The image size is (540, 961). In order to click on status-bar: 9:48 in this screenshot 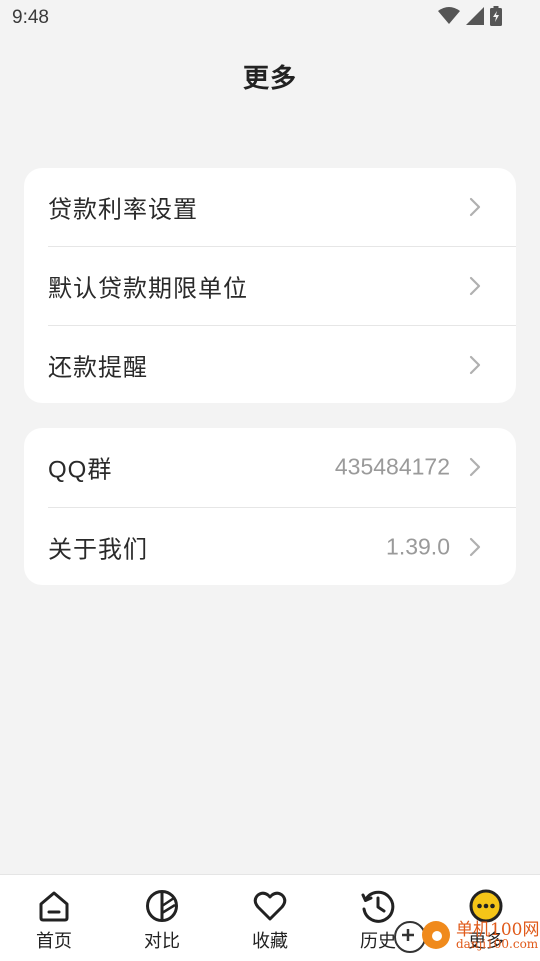, I will do `click(270, 18)`.